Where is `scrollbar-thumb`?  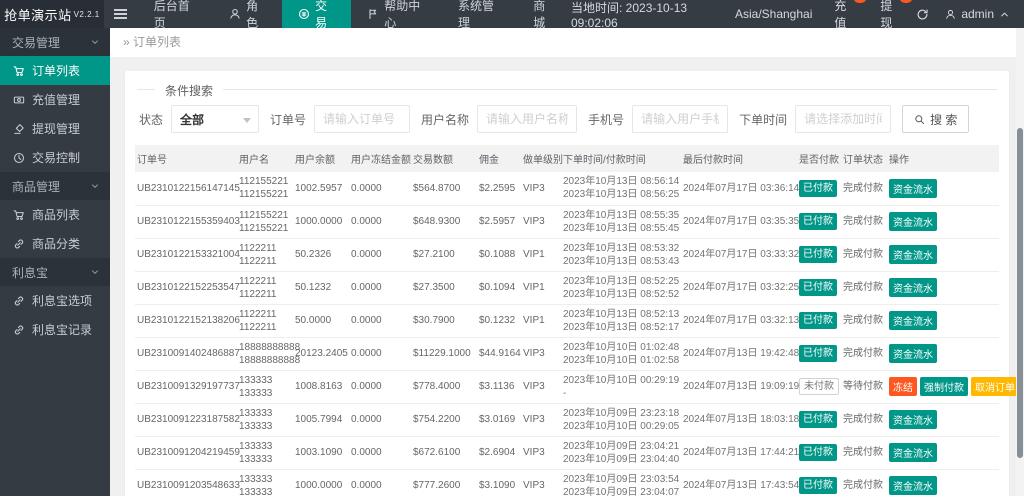 scrollbar-thumb is located at coordinates (1020, 293).